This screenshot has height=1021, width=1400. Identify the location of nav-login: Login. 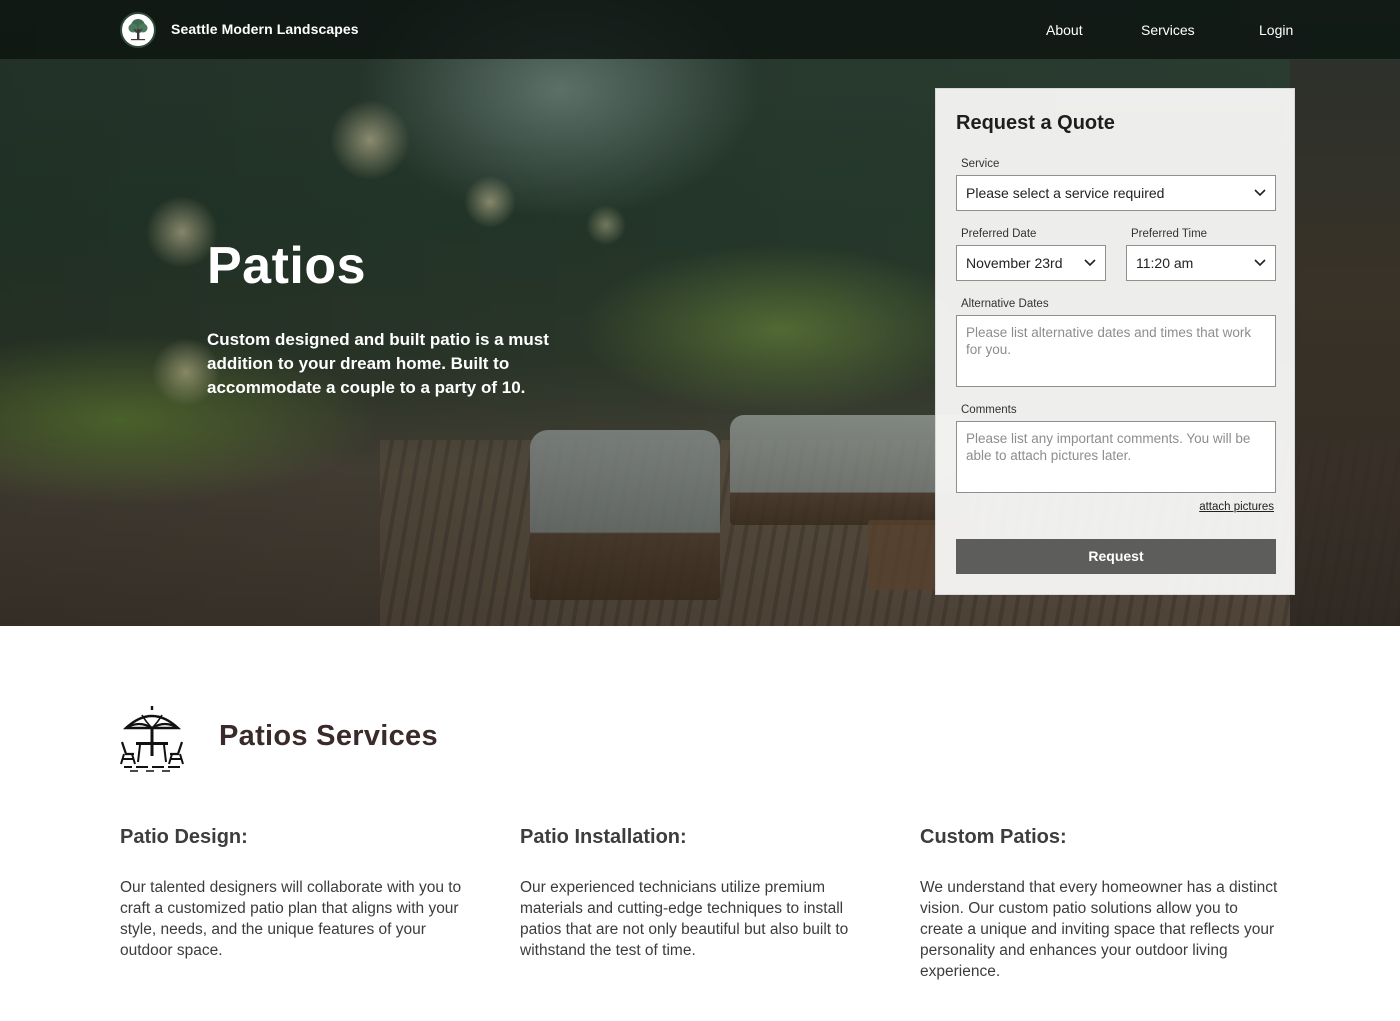
(1276, 30).